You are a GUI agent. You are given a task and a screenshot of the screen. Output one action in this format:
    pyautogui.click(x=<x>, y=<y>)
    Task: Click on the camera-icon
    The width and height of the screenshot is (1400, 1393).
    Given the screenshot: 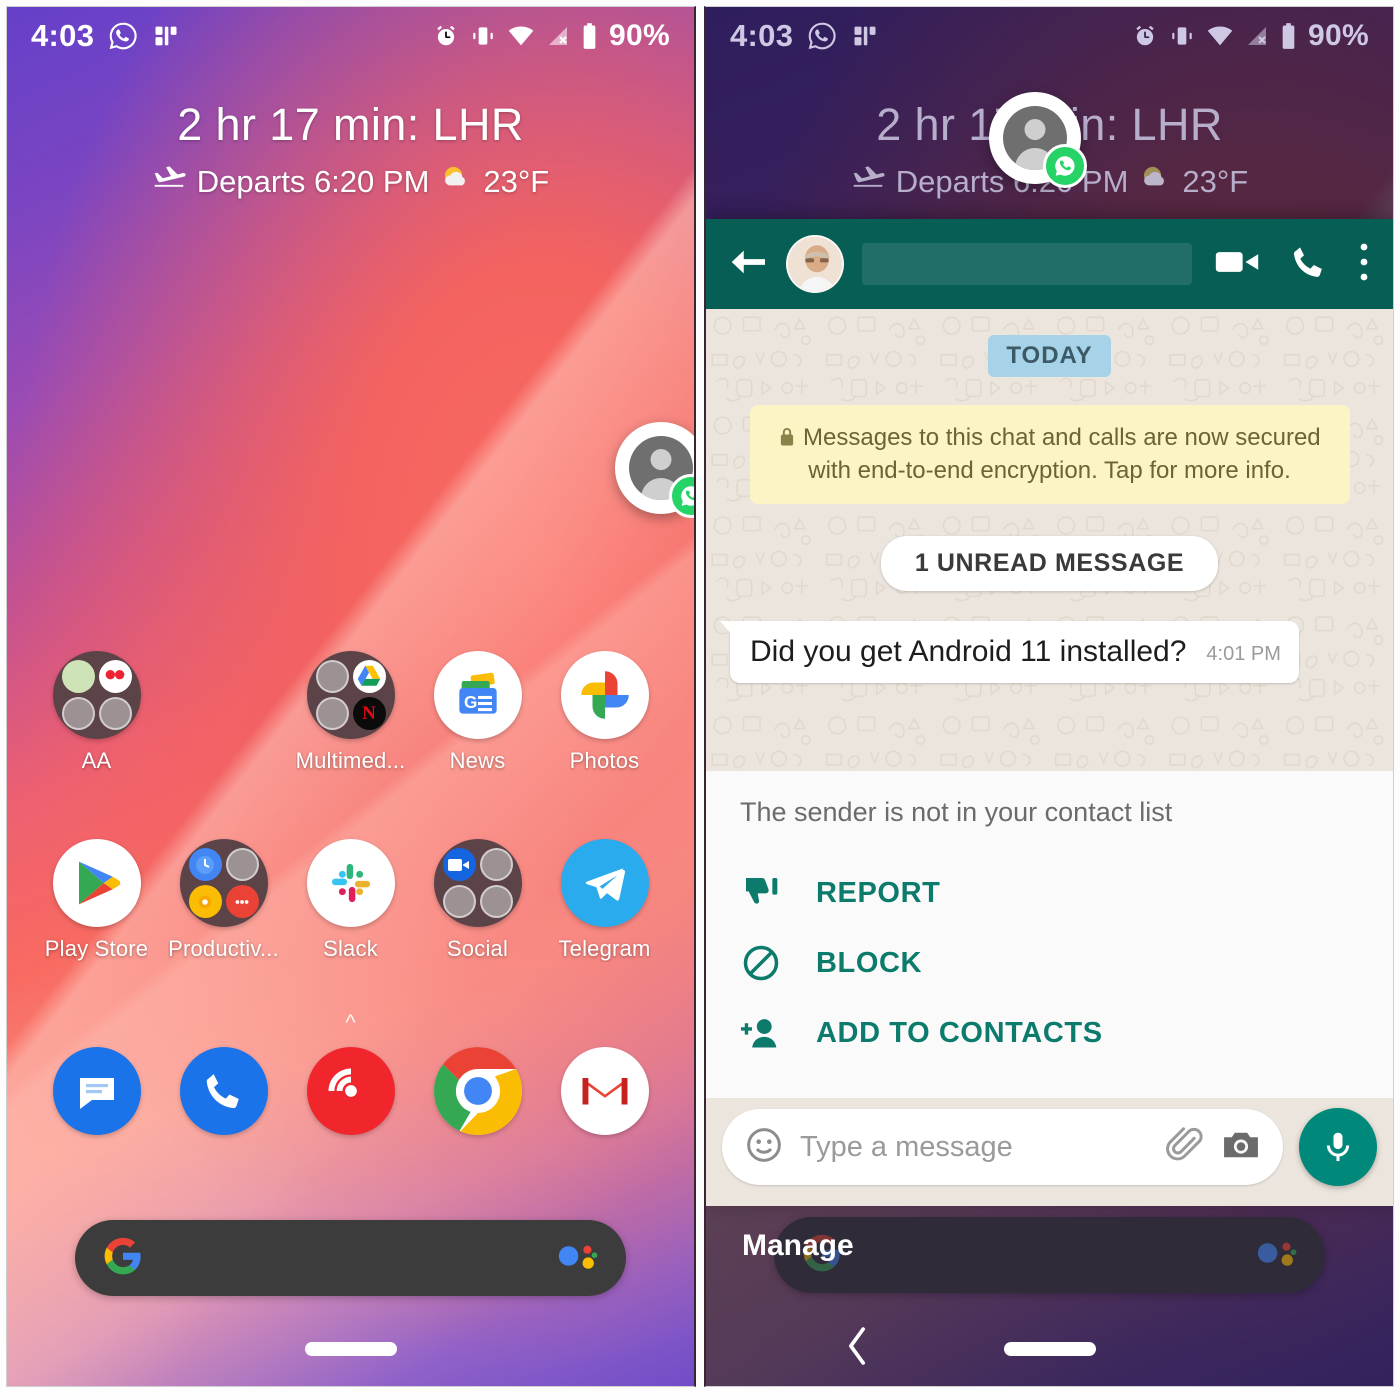 What is the action you would take?
    pyautogui.click(x=1241, y=1147)
    